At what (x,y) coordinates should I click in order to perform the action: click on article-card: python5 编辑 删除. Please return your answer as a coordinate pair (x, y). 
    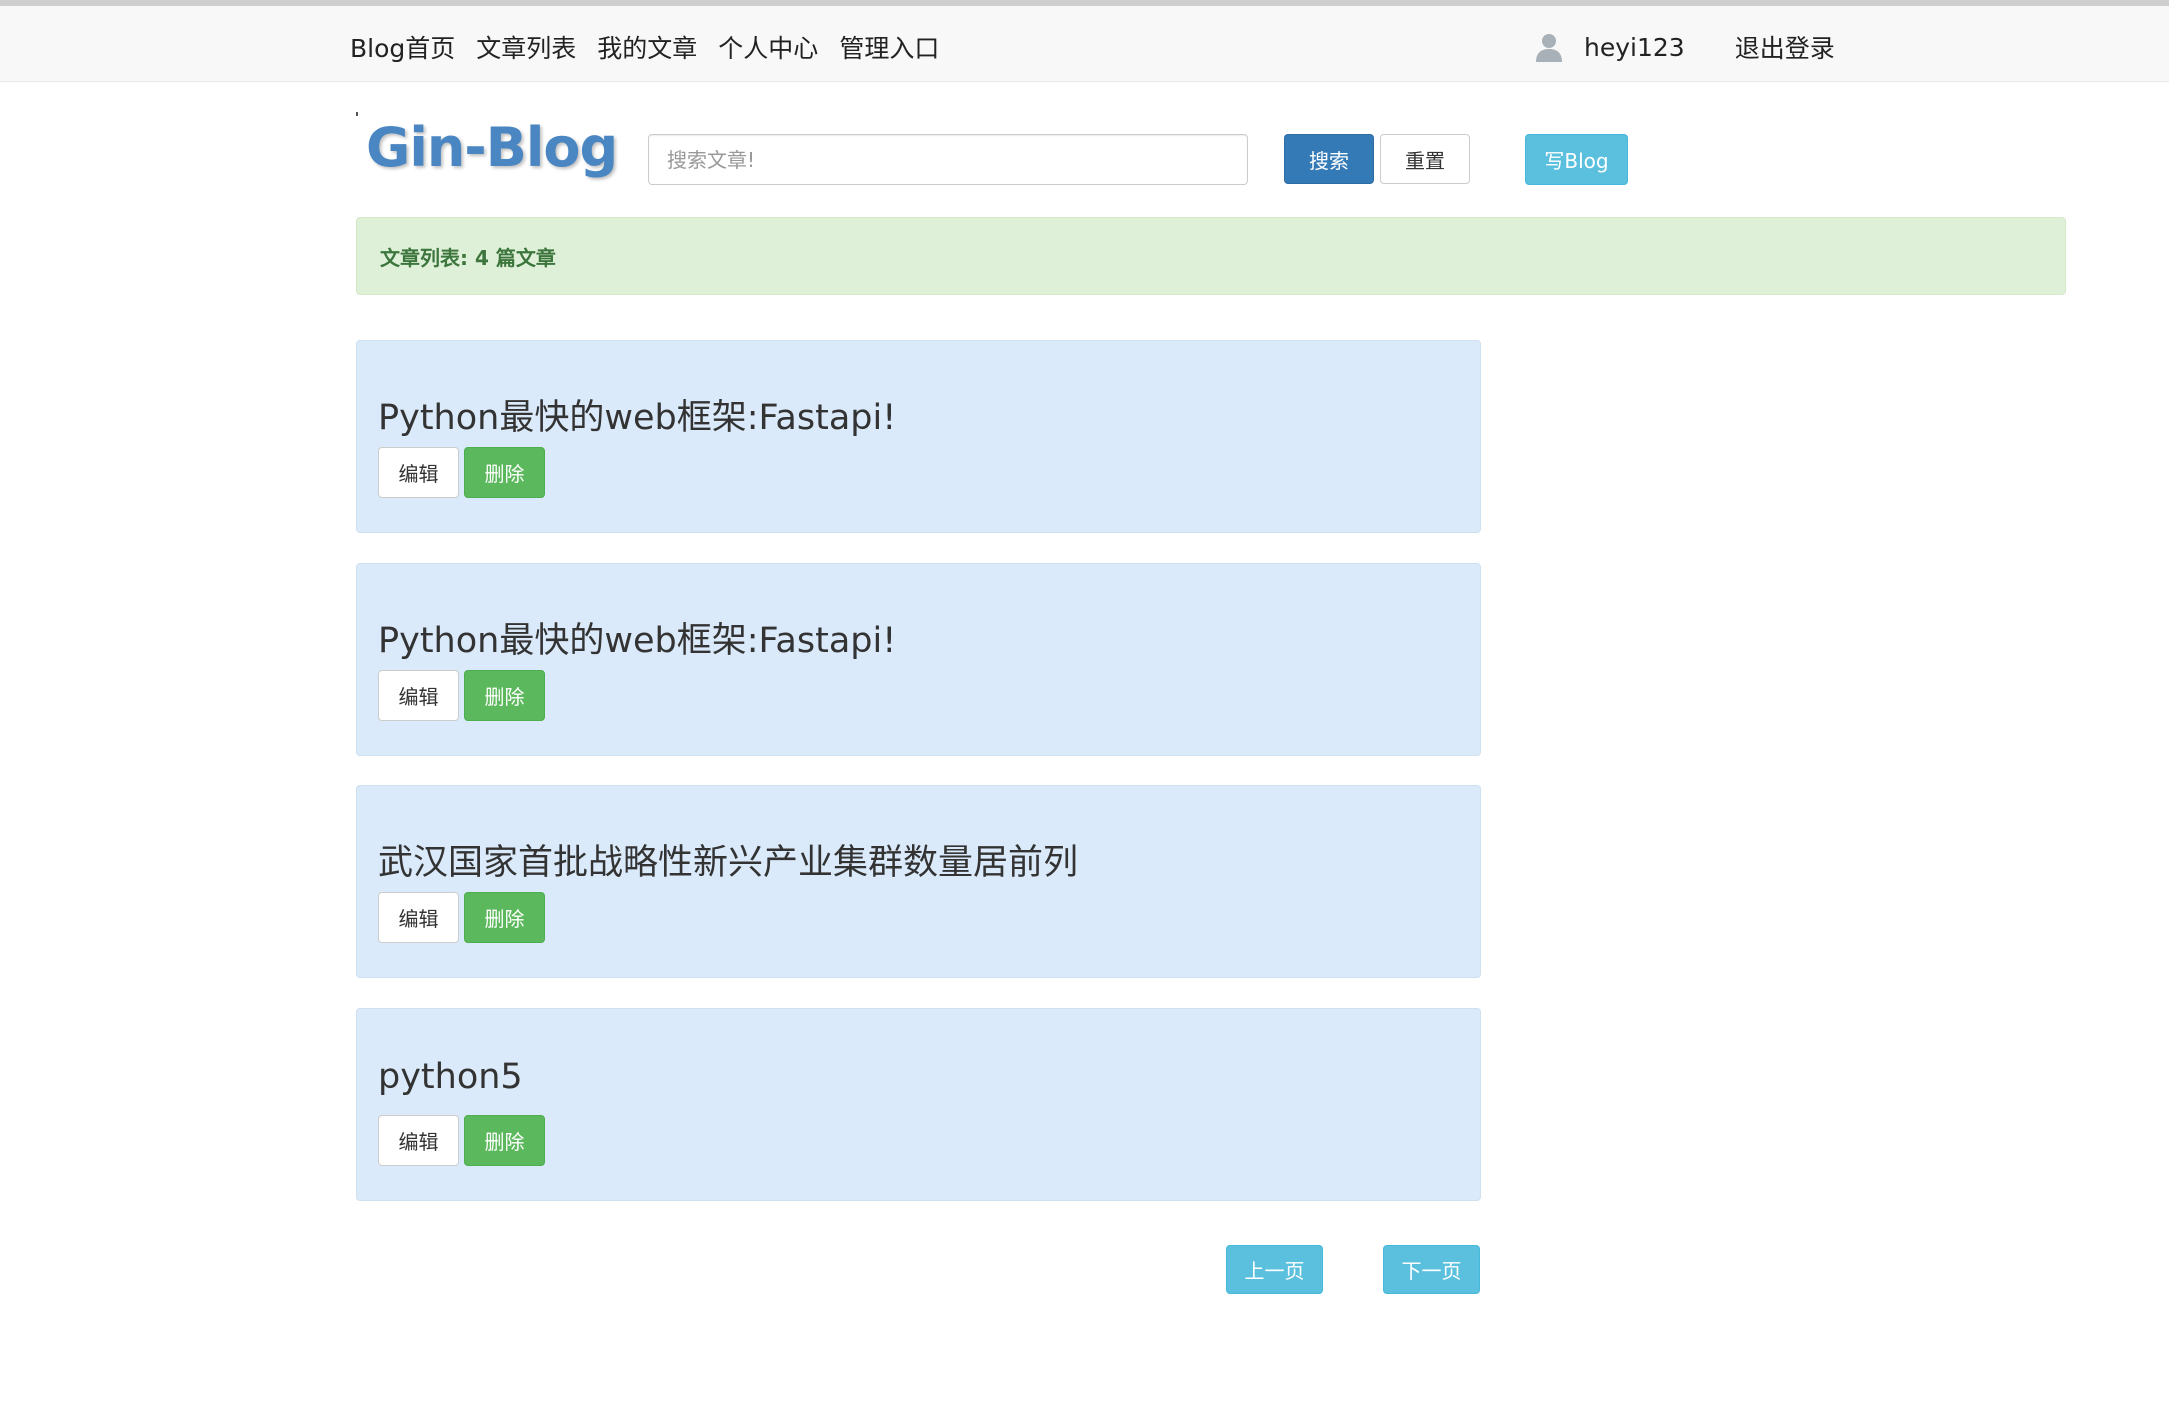
    Looking at the image, I should click on (918, 1104).